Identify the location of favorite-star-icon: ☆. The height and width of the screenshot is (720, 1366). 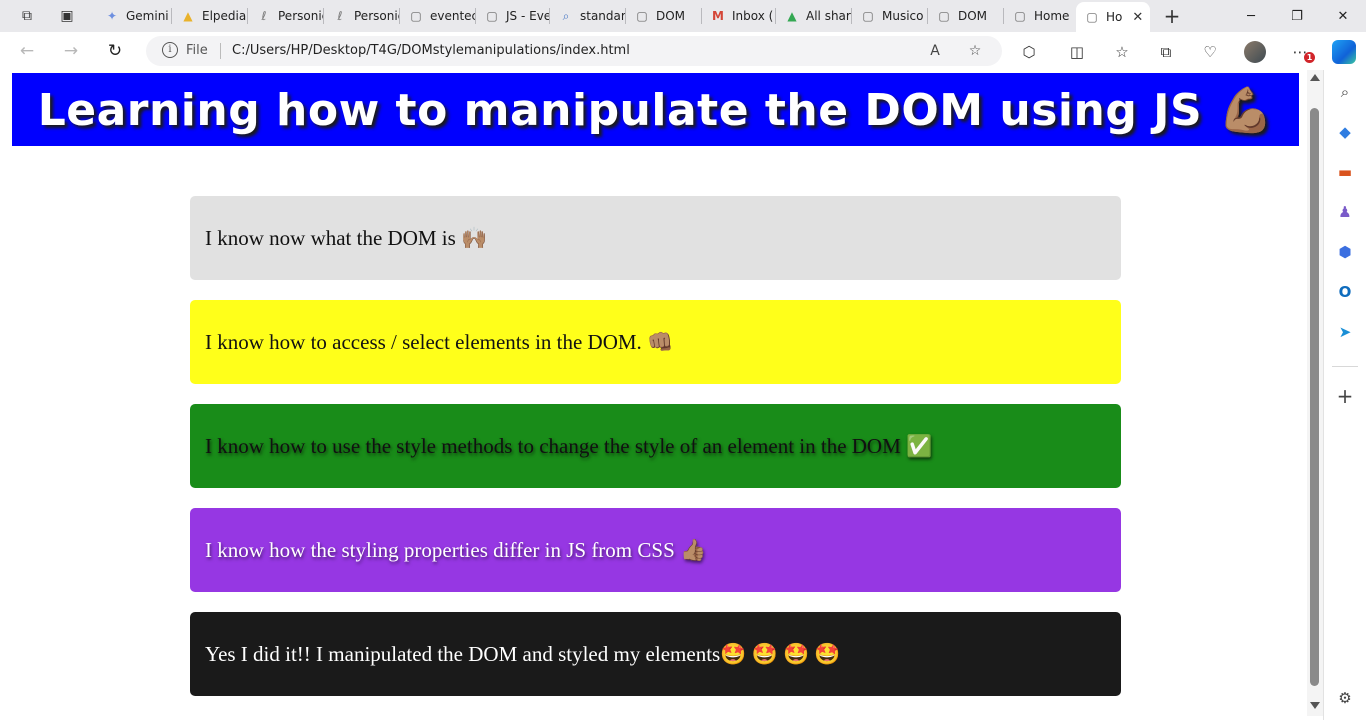
(975, 51).